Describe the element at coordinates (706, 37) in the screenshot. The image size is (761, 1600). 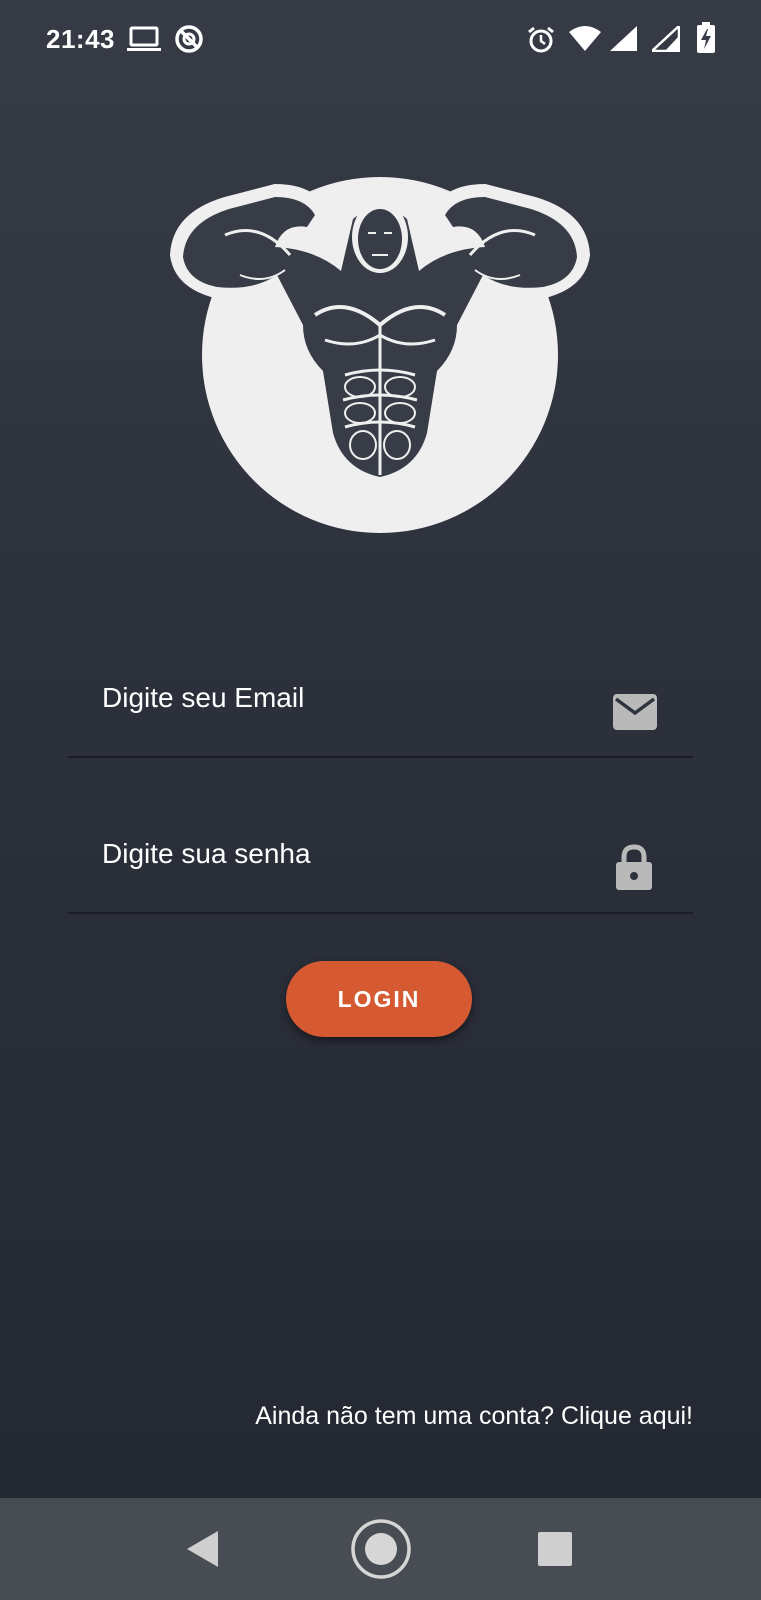
I see `battery-charging-icon` at that location.